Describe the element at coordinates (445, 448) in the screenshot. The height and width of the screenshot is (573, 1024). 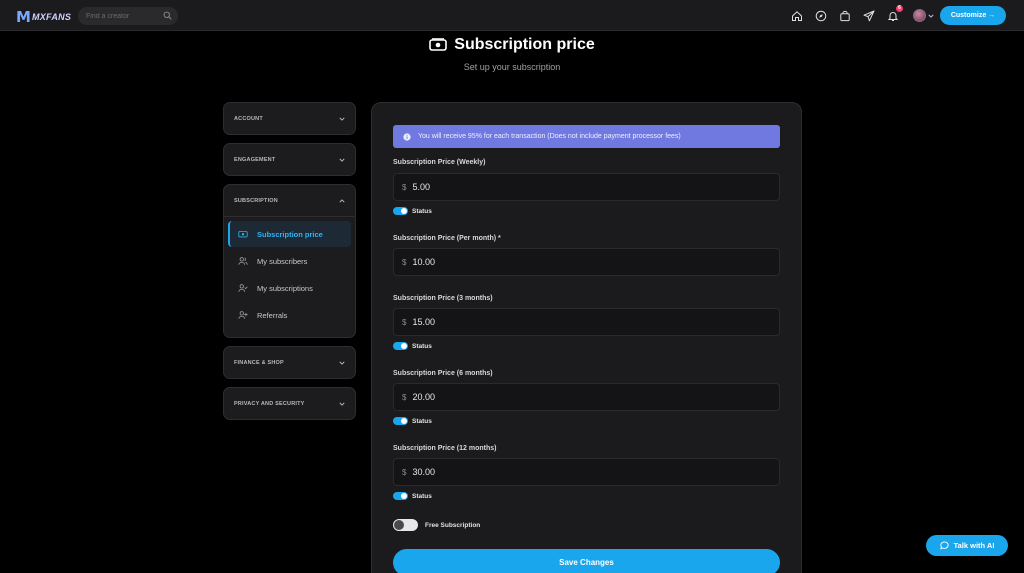
I see `twelve-month-price-label: Subscription Price (12 months)` at that location.